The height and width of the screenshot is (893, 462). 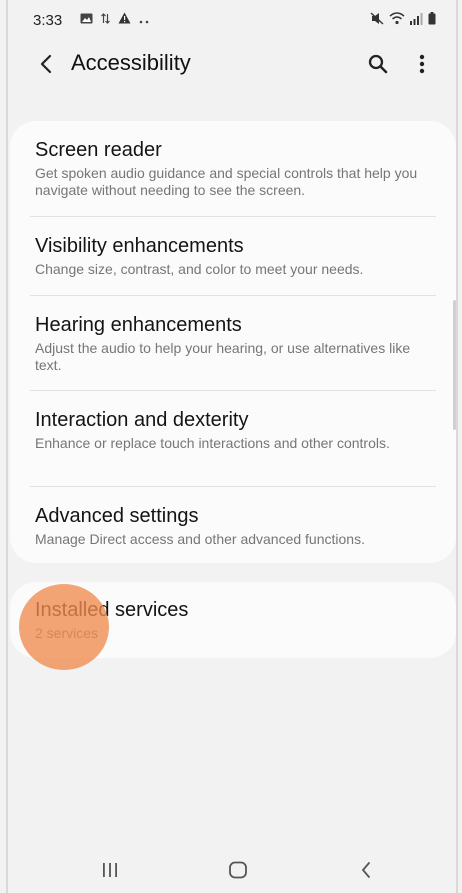 I want to click on item-title: Visibility enhancements, so click(x=139, y=246).